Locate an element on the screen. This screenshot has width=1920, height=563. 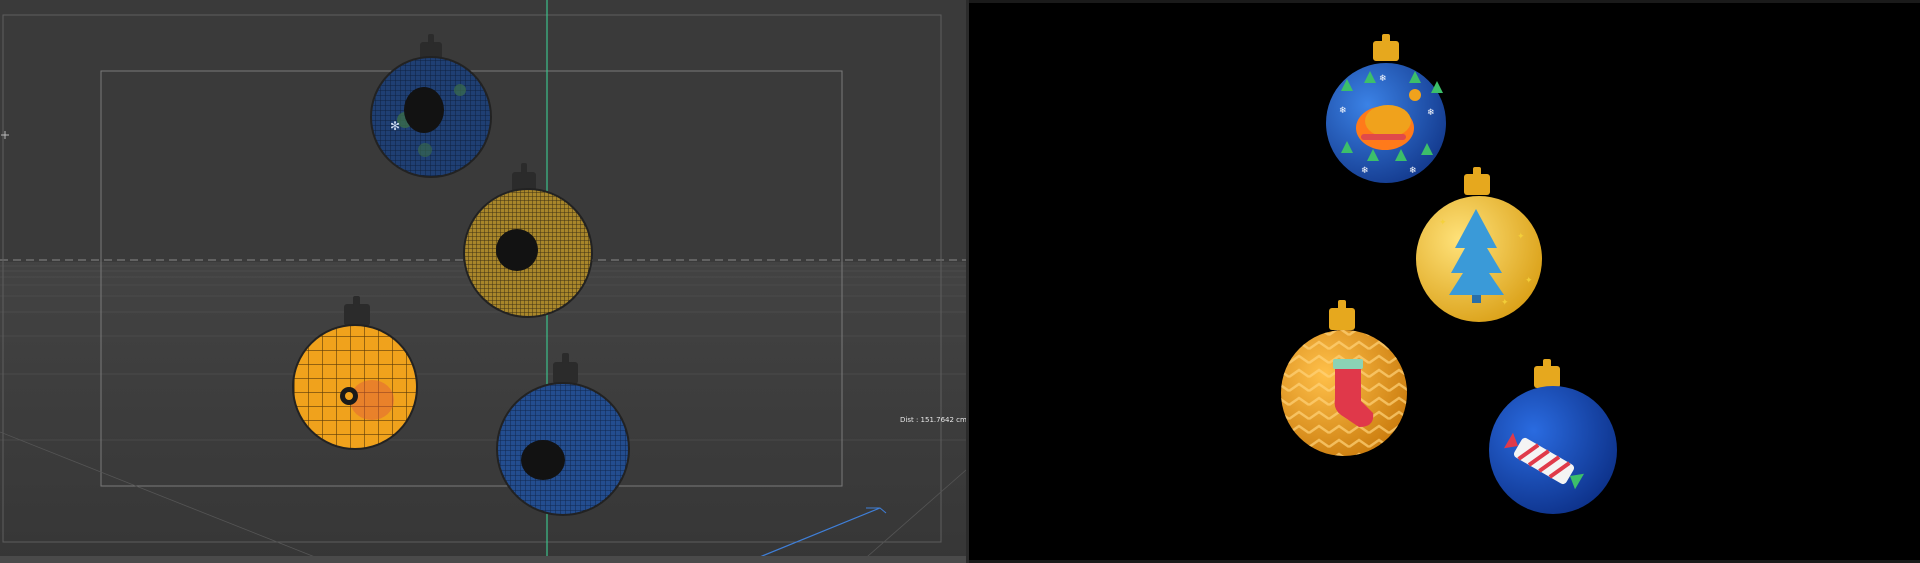
wireframe-ornament-blue-top: ✻ is located at coordinates (431, 106).